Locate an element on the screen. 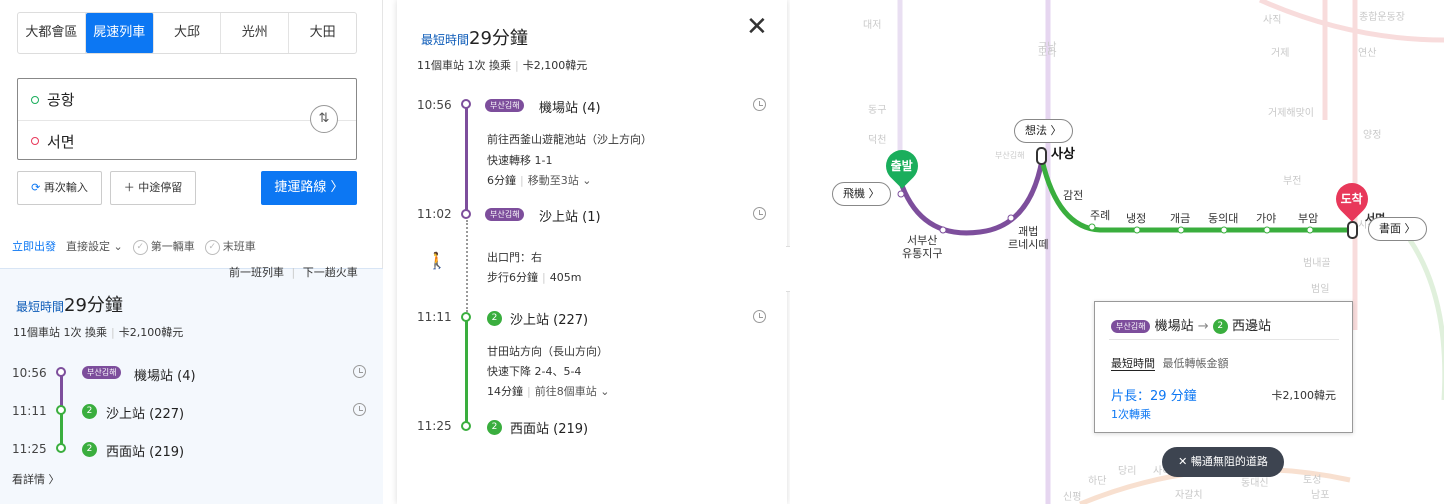 This screenshot has height=504, width=1444. first-train-option: ✓ 第一輛車 is located at coordinates (163, 246).